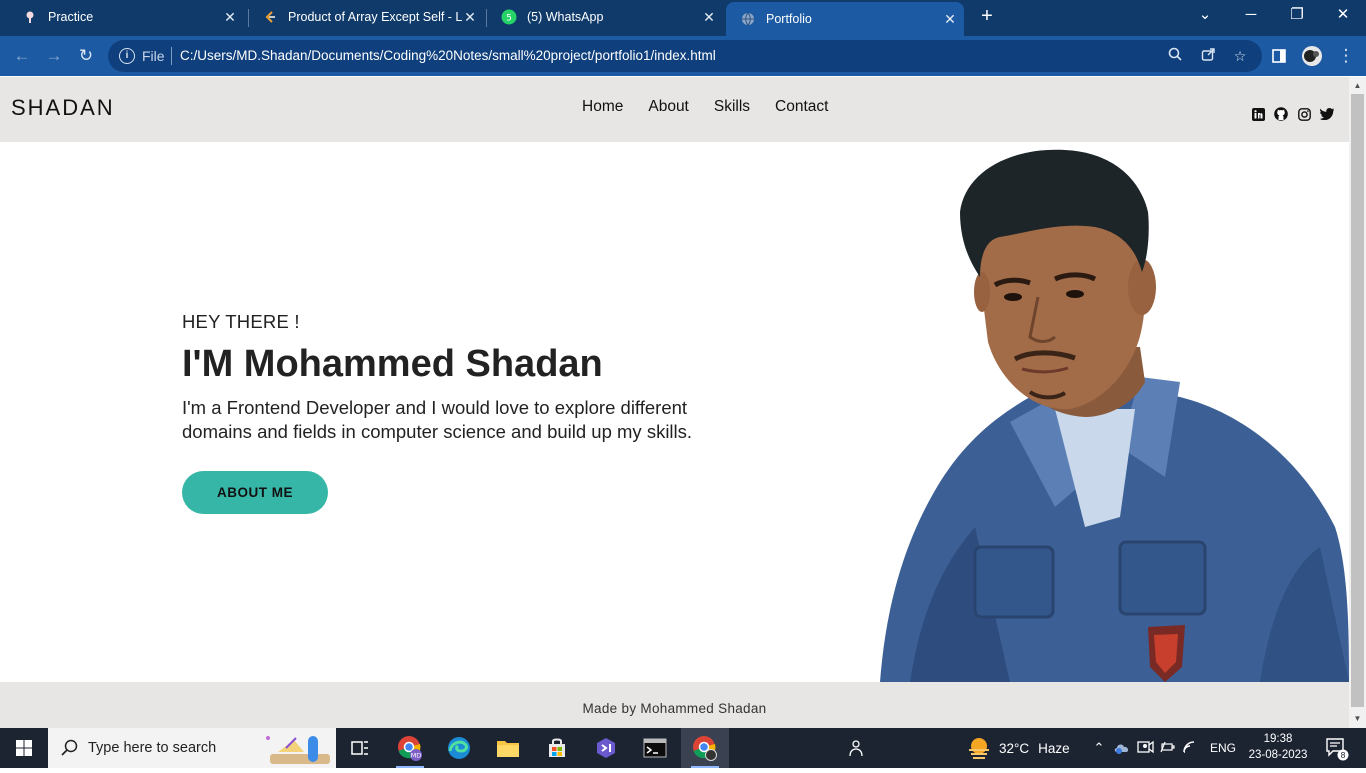  What do you see at coordinates (153, 56) in the screenshot?
I see `scheme-label: File` at bounding box center [153, 56].